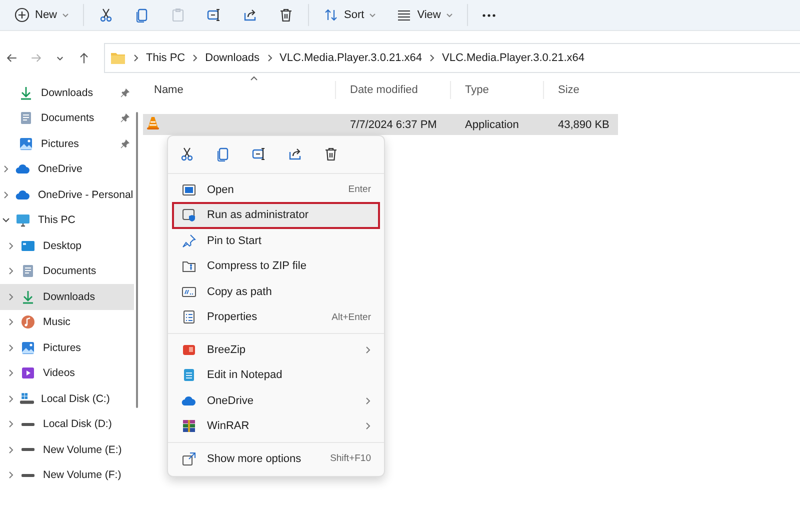 This screenshot has height=516, width=800. I want to click on scrollbar, so click(137, 260).